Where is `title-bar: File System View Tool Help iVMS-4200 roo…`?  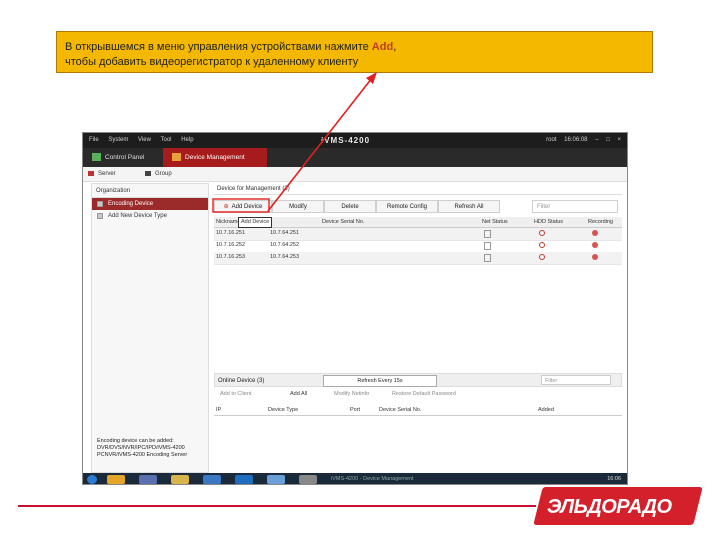
title-bar: File System View Tool Help iVMS-4200 roo… is located at coordinates (355, 140).